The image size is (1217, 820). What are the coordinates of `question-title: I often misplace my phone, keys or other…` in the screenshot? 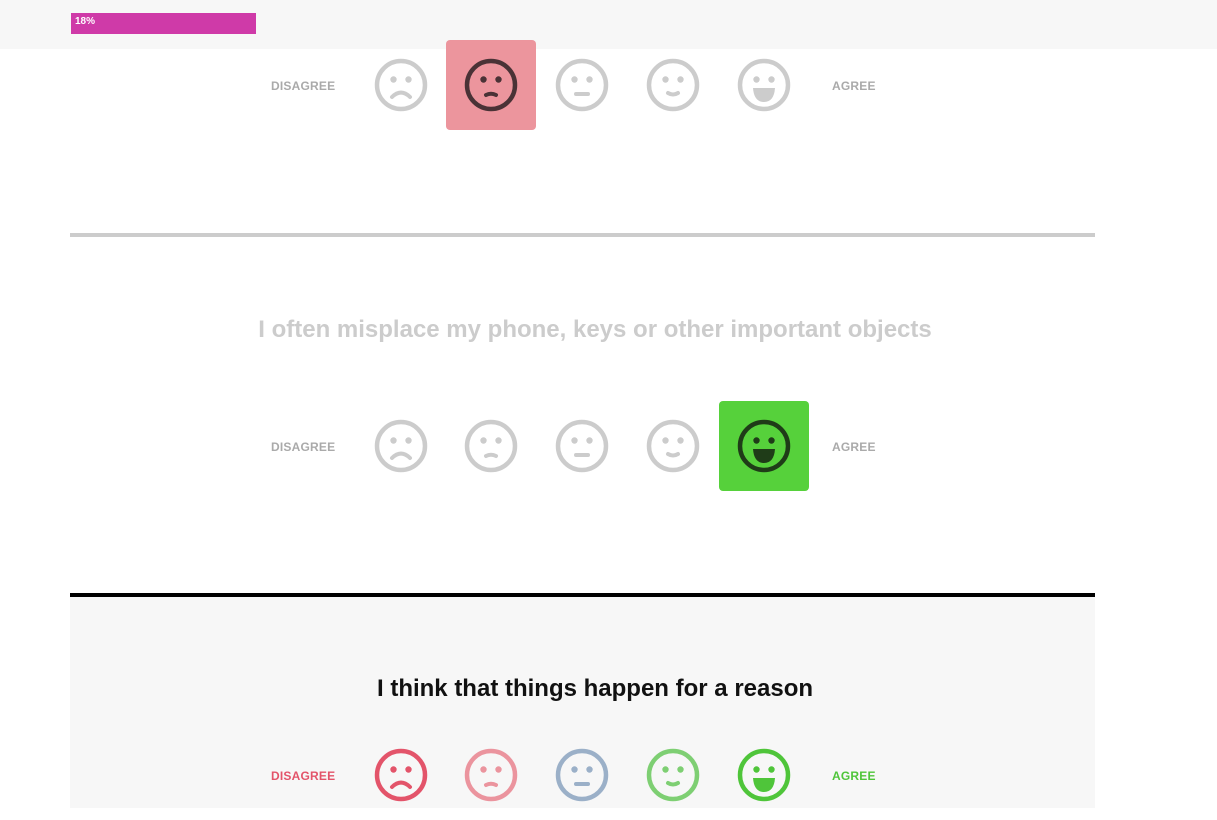 It's located at (595, 329).